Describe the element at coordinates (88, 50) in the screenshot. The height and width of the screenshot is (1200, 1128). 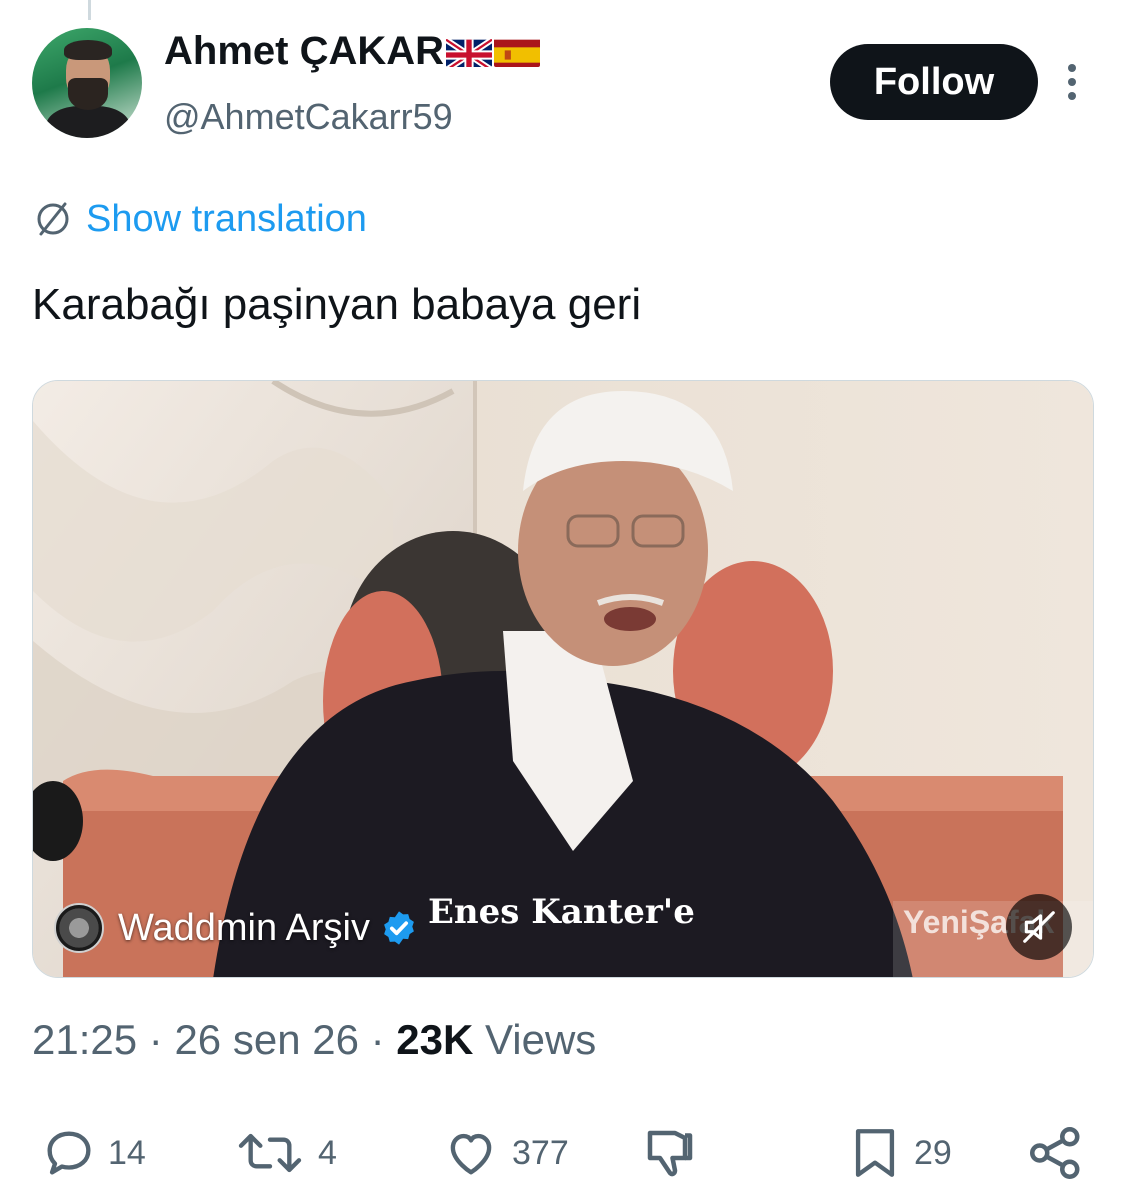
I see `avatar-hair` at that location.